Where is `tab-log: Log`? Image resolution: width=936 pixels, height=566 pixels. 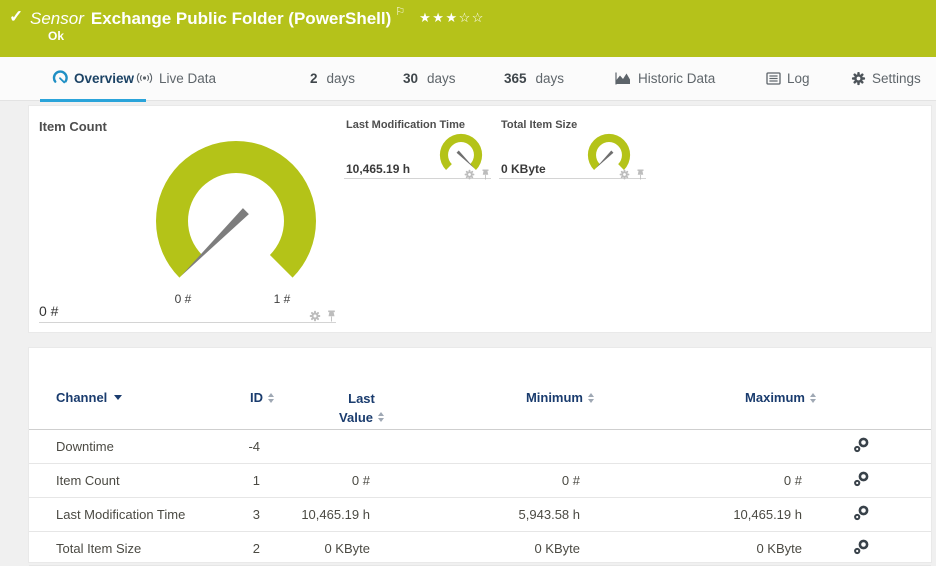
tab-log: Log is located at coordinates (788, 78).